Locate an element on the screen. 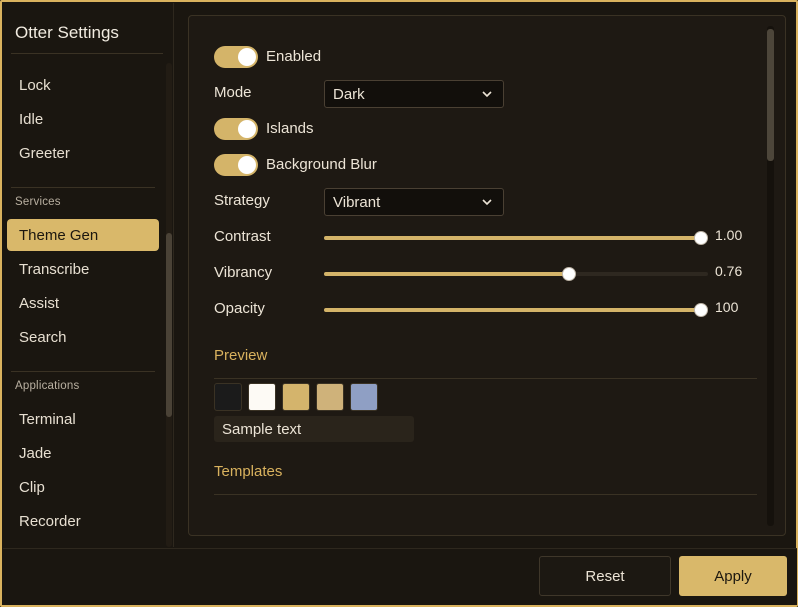 This screenshot has height=607, width=798. app-title: Otter Settings is located at coordinates (67, 32).